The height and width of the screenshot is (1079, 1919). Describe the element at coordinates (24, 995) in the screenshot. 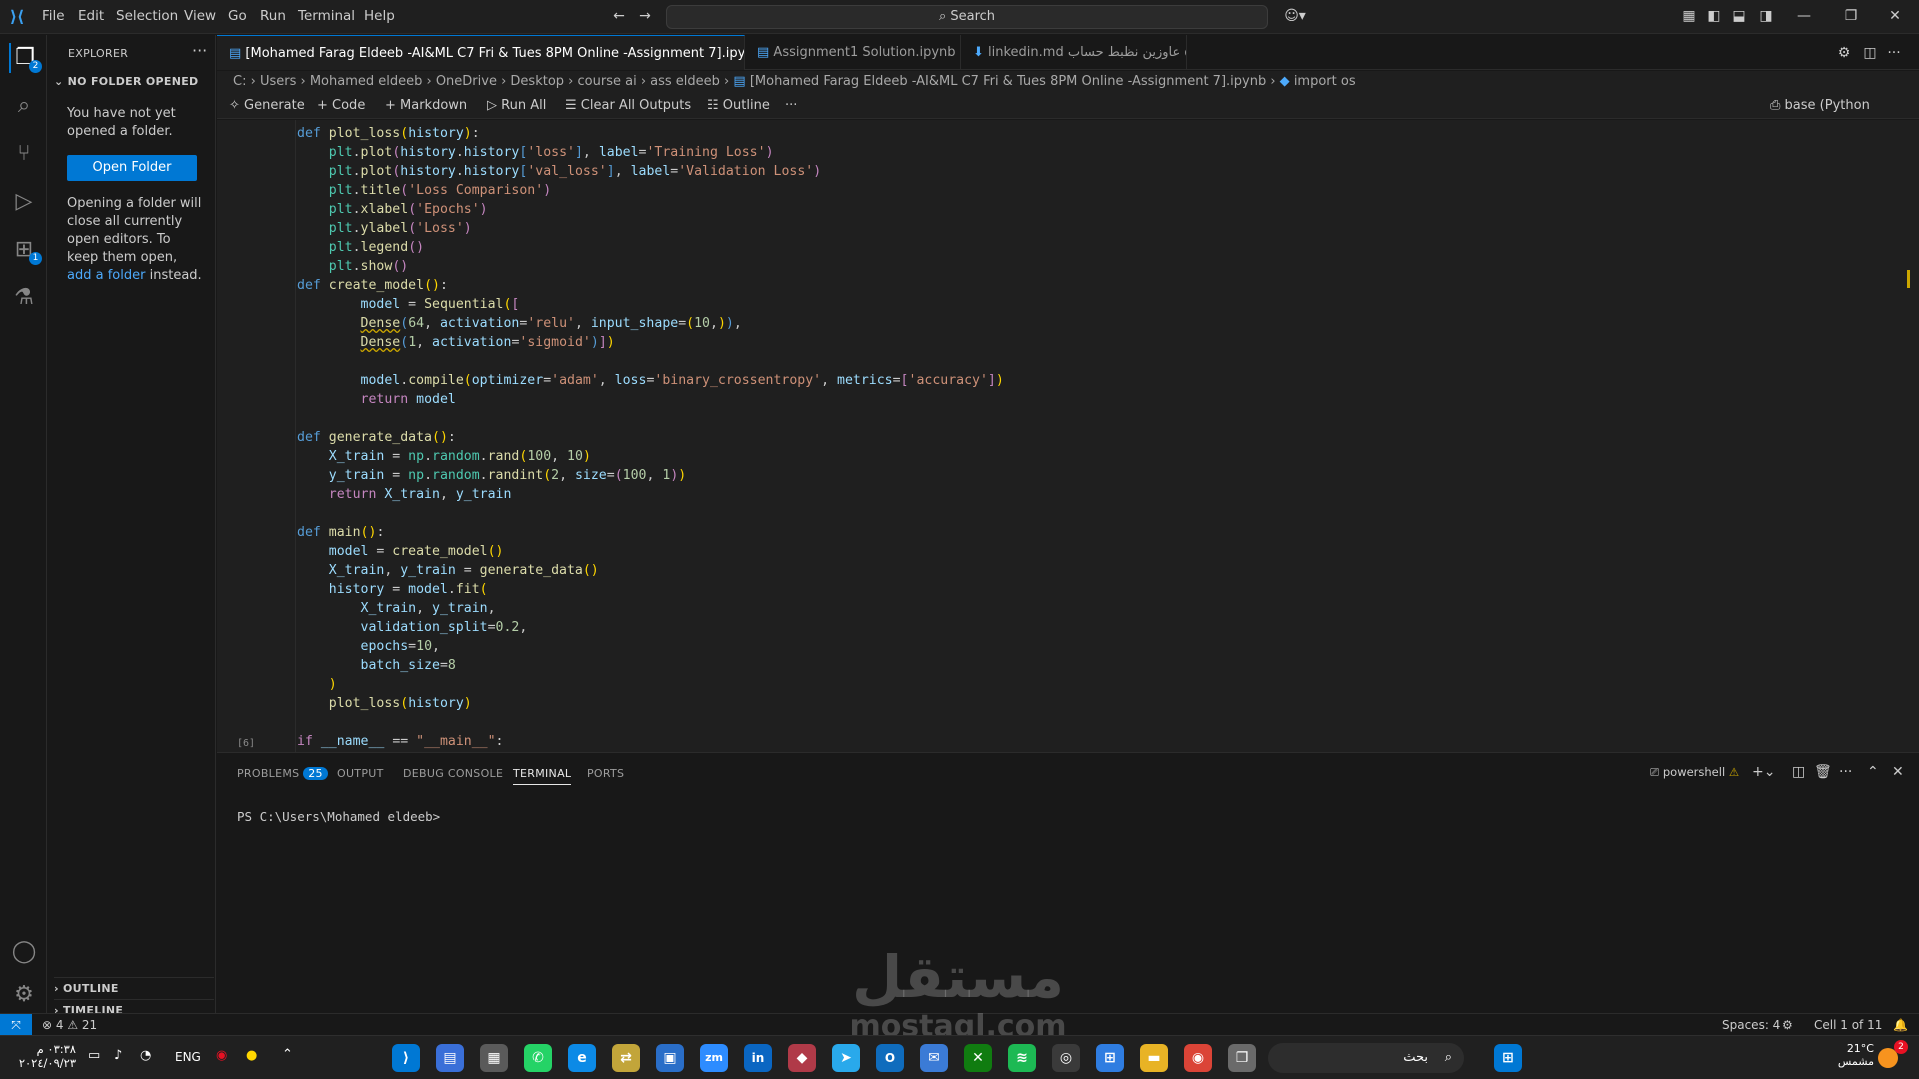

I see `manage-gear-icon: ⚙` at that location.